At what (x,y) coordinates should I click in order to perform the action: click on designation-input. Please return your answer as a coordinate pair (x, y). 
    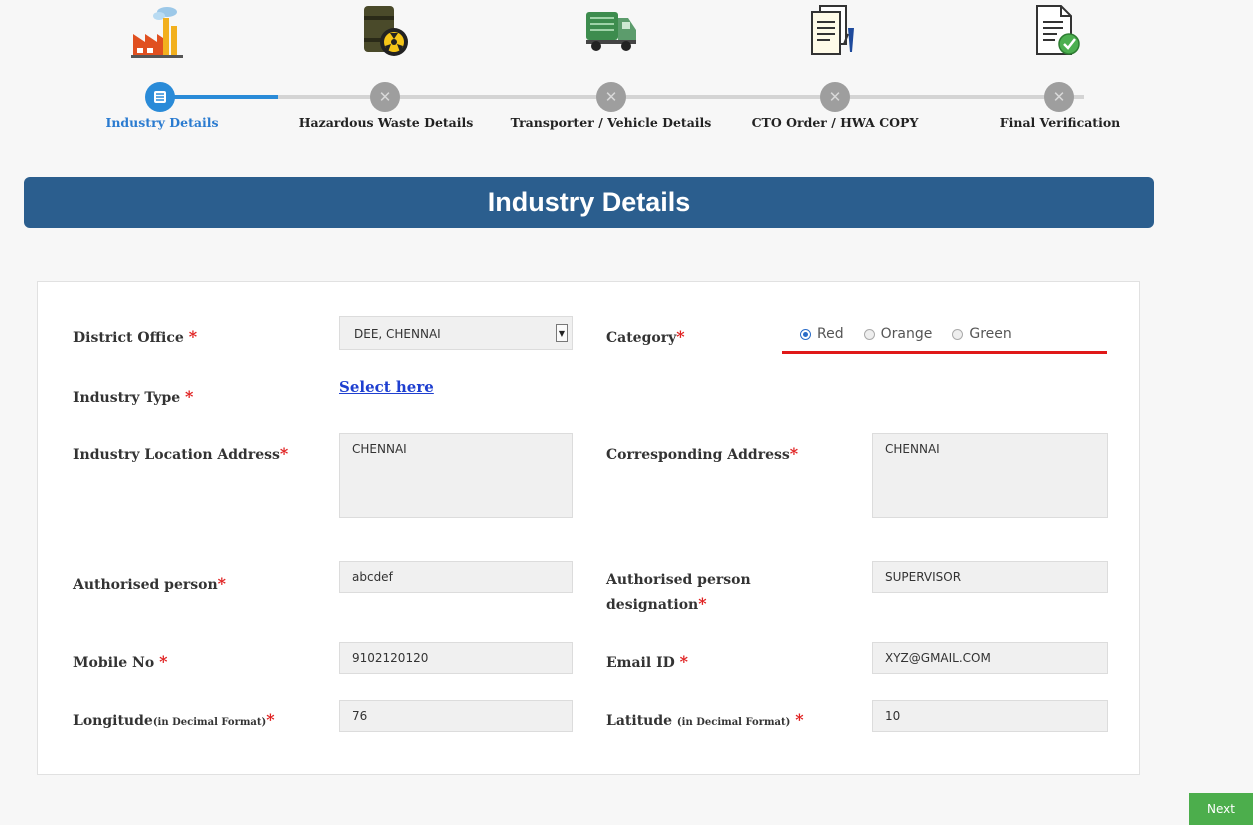
    Looking at the image, I should click on (990, 577).